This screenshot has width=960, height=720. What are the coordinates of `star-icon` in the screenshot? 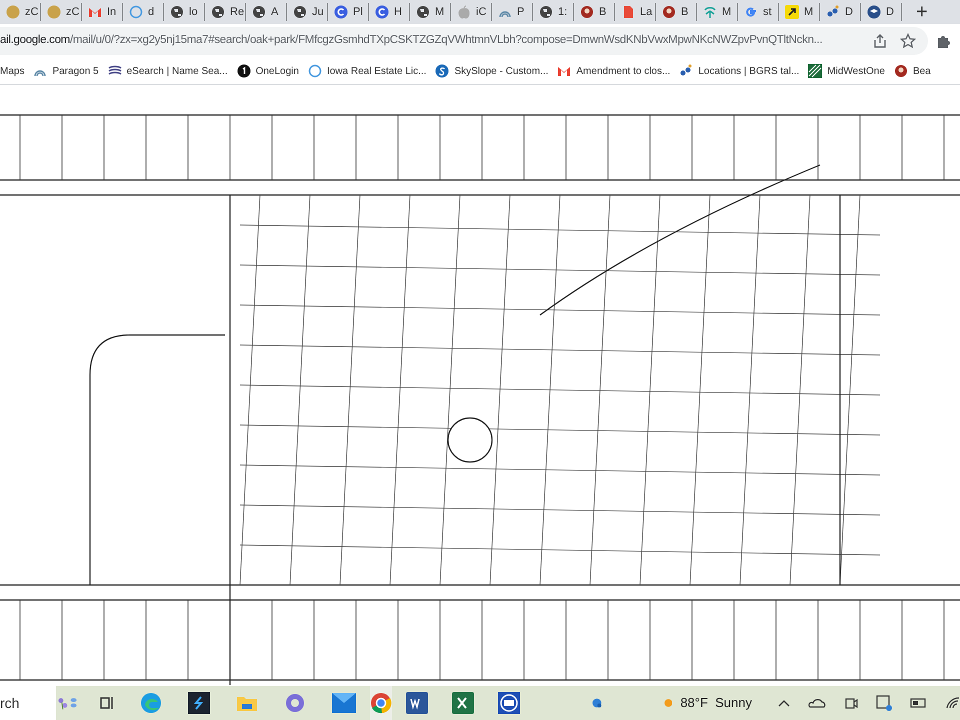 It's located at (908, 41).